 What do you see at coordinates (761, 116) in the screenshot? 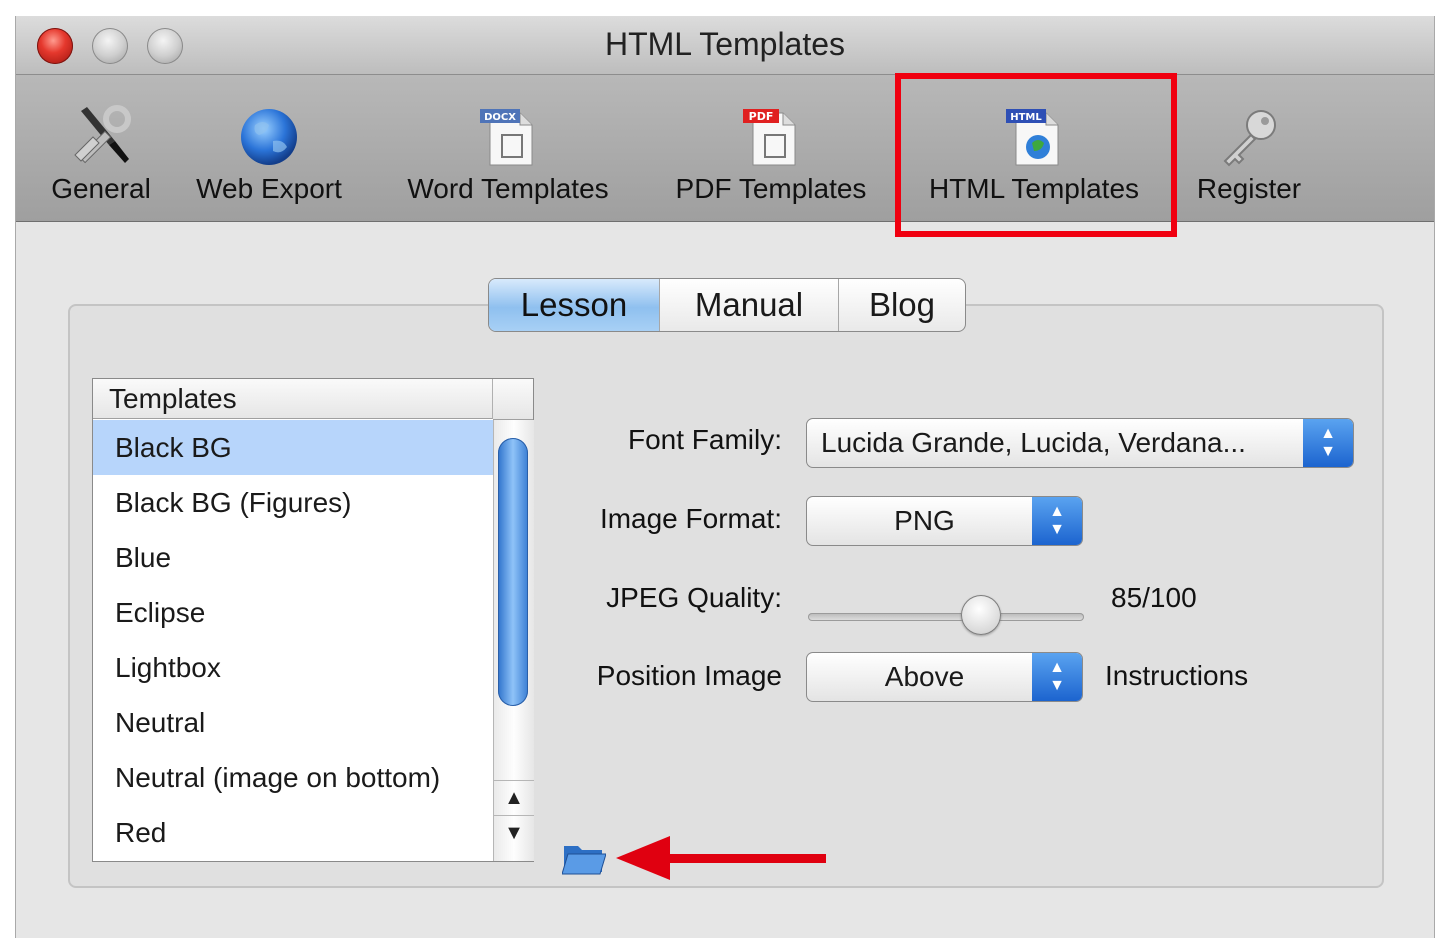
I see `svg-text: PDF` at bounding box center [761, 116].